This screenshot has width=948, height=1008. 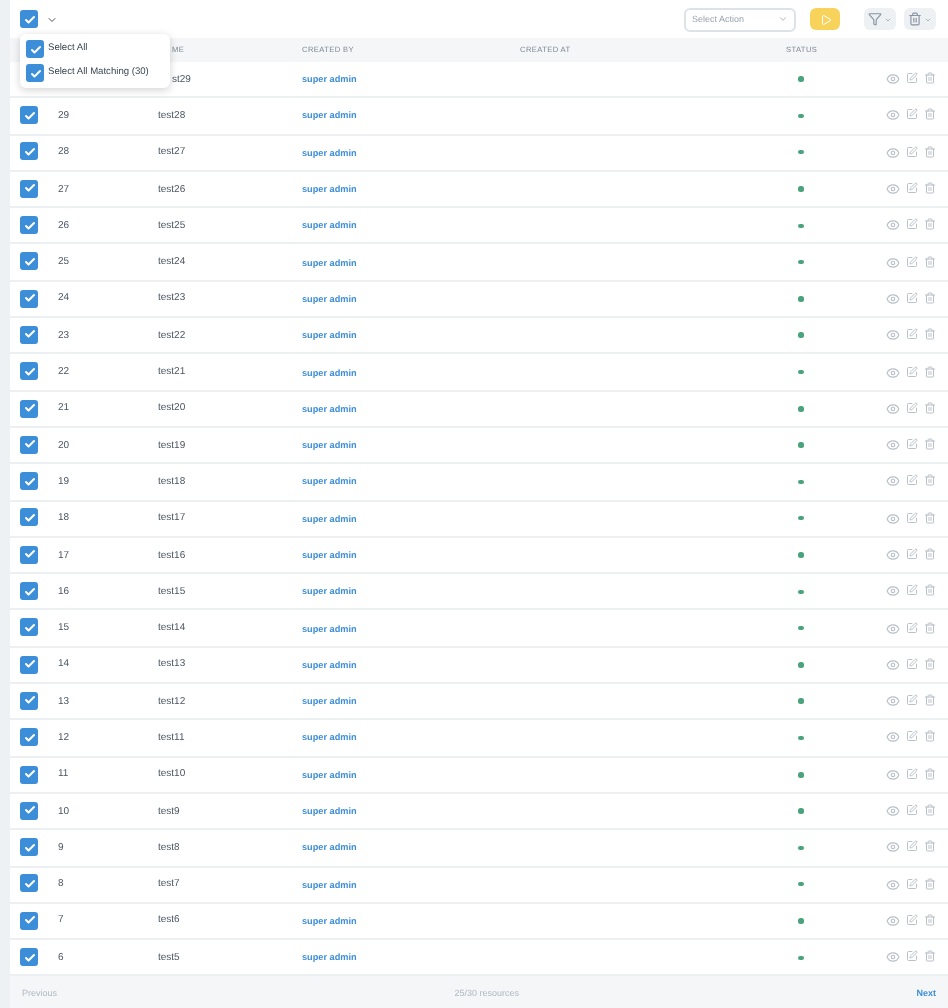 What do you see at coordinates (880, 19) in the screenshot?
I see `filter-button` at bounding box center [880, 19].